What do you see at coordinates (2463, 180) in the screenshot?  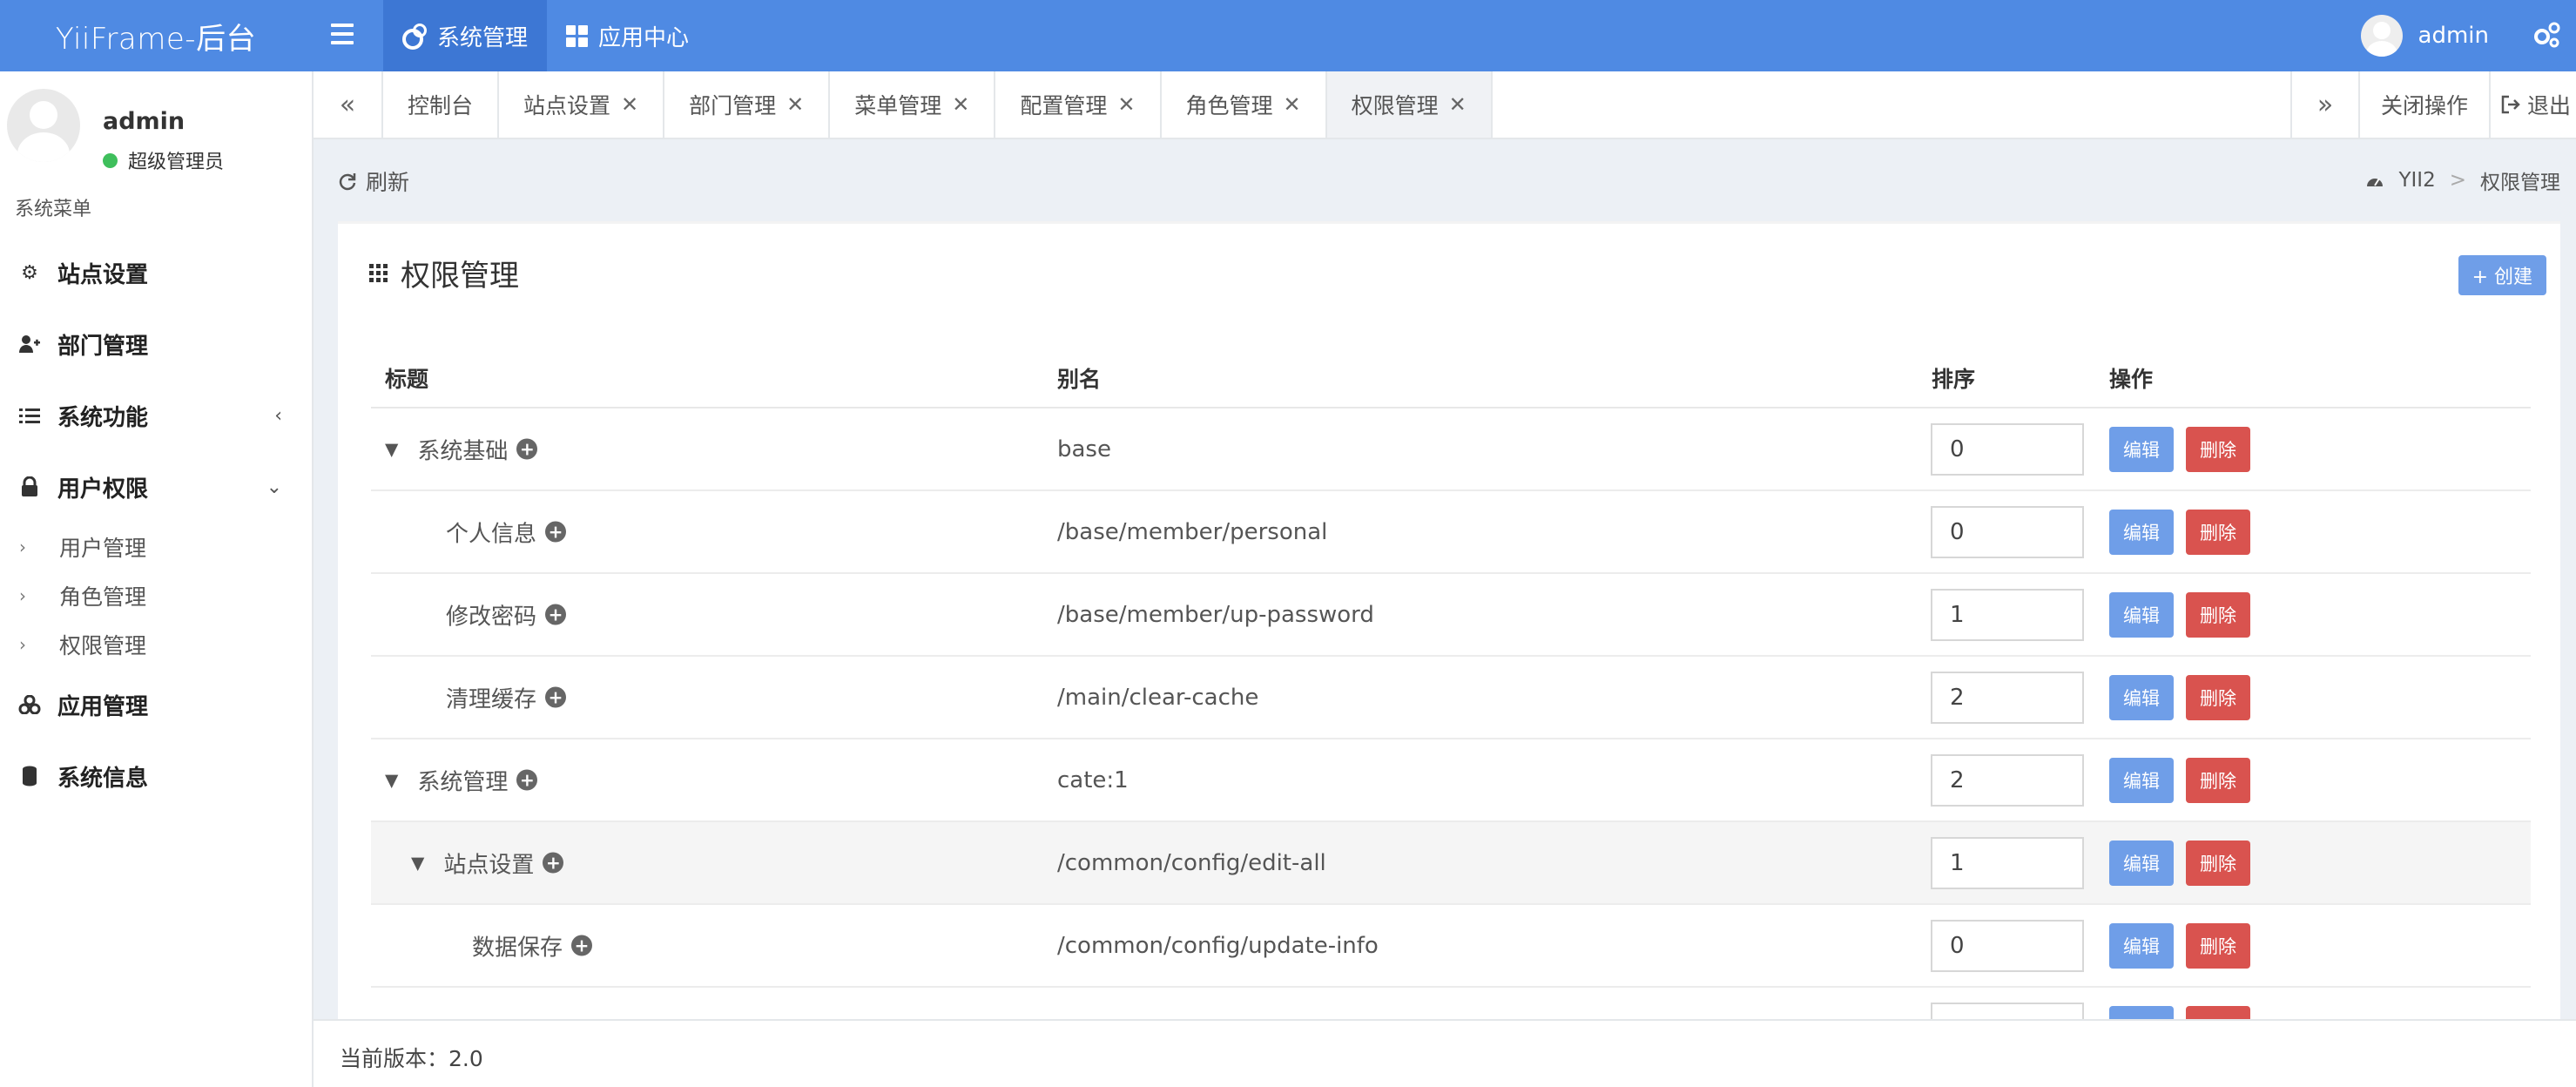 I see `breadcrumb: YII2 > 权限管理` at bounding box center [2463, 180].